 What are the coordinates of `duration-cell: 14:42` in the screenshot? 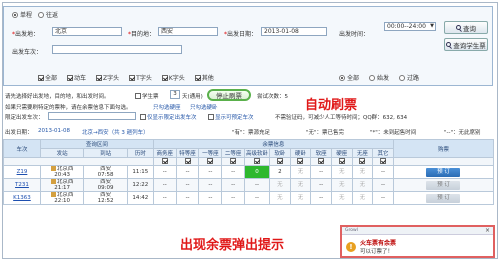 It's located at (140, 198).